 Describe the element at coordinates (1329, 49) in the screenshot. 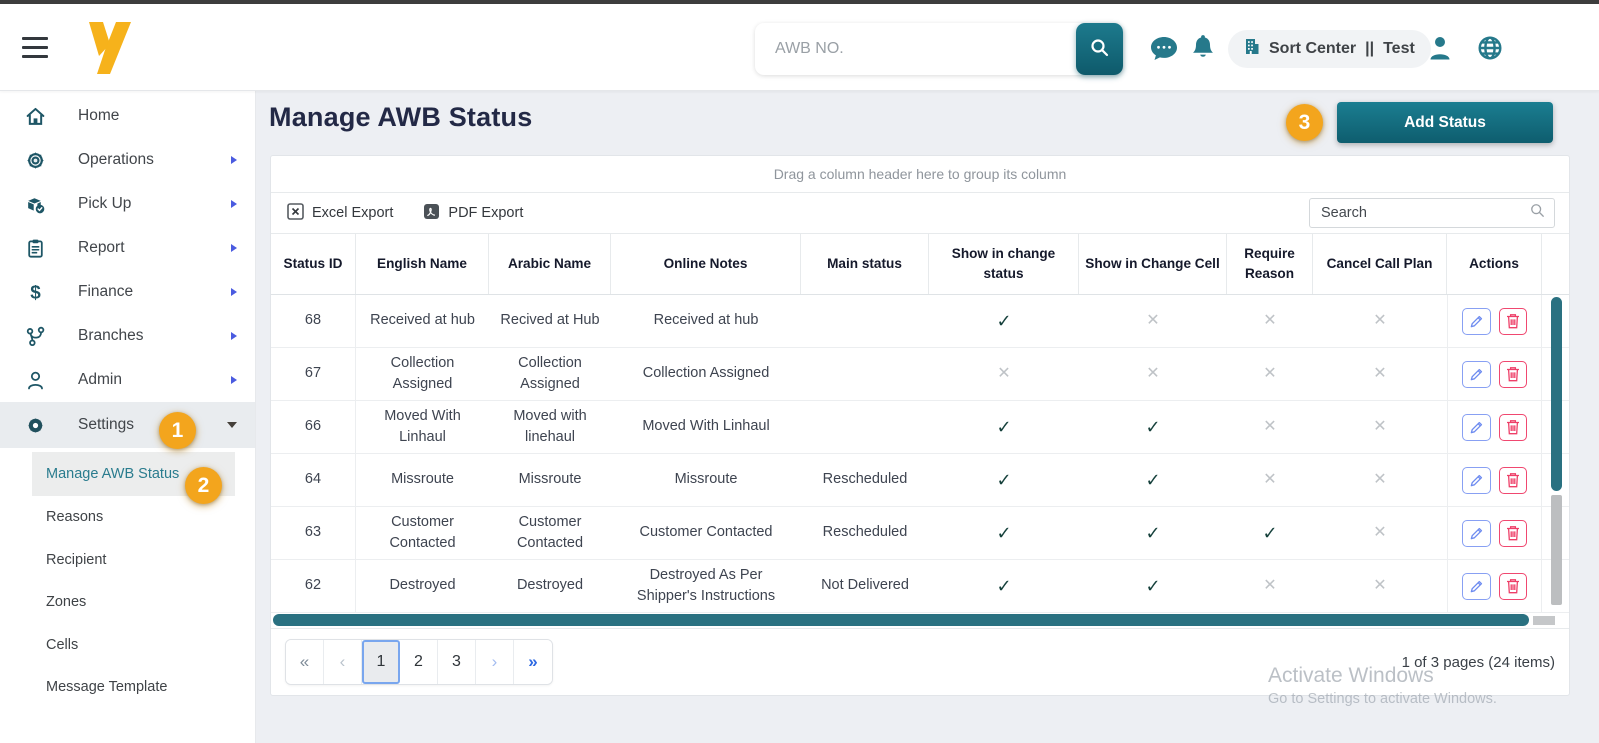

I see `station-selector: Sort Center || Test` at that location.